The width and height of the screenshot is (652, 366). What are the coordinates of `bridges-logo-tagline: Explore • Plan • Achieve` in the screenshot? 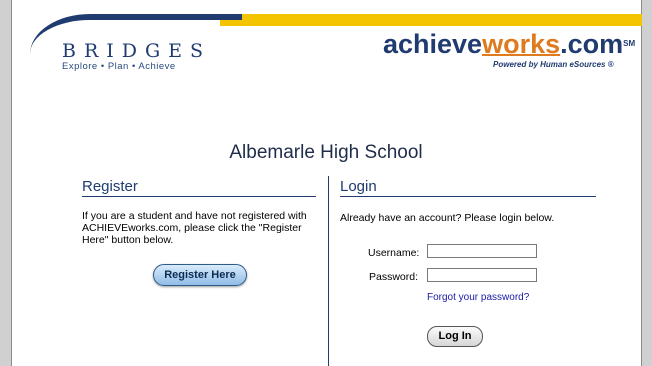 It's located at (119, 66).